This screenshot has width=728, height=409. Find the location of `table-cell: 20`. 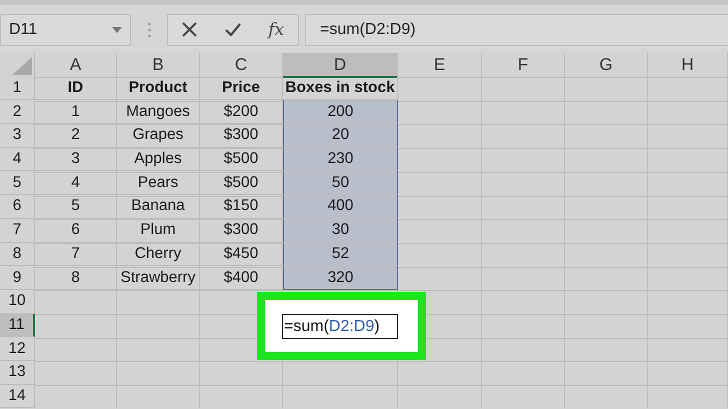

table-cell: 20 is located at coordinates (340, 136).